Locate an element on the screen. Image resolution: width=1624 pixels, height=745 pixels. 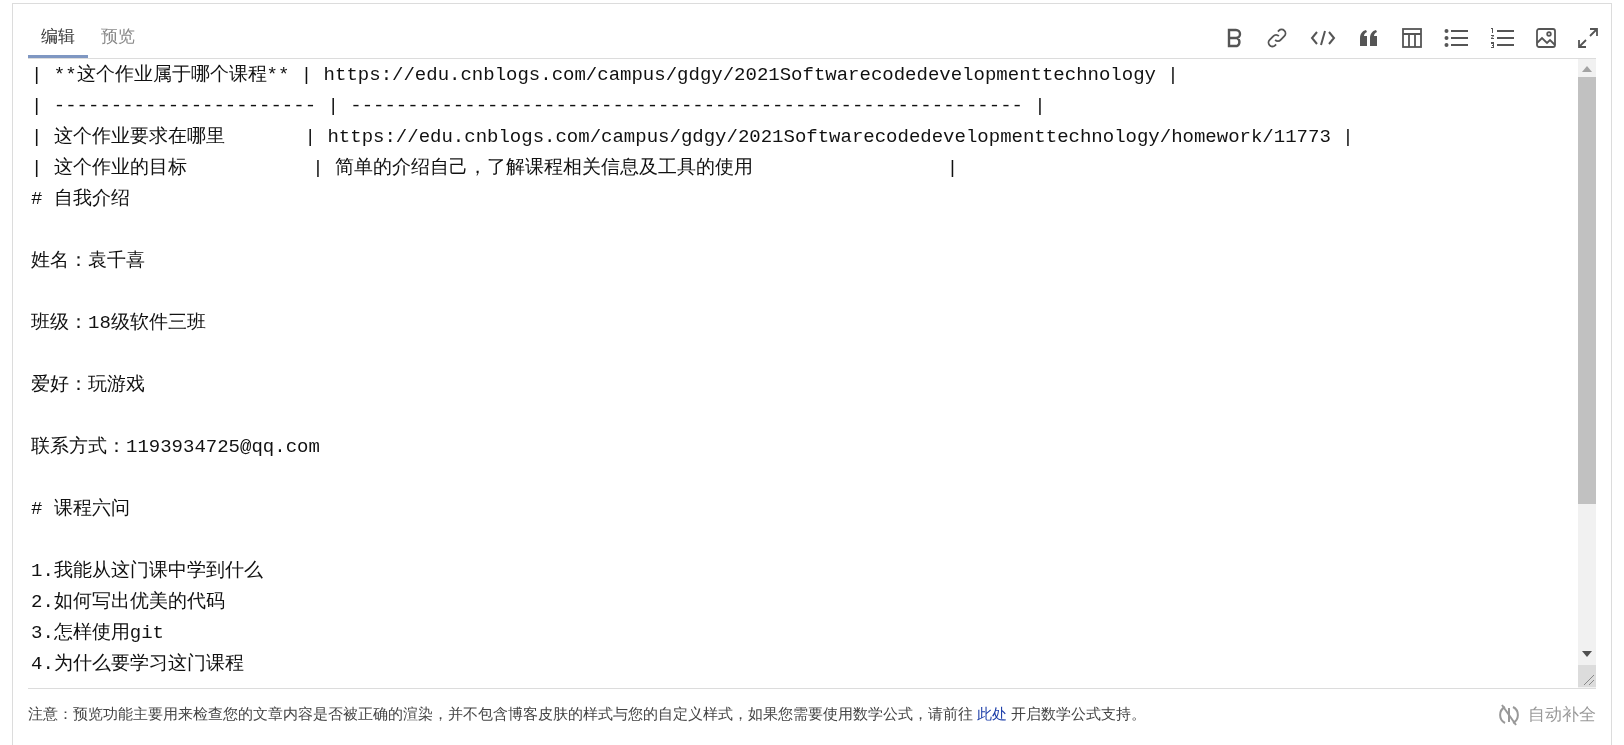
quote-icon is located at coordinates (1369, 38).